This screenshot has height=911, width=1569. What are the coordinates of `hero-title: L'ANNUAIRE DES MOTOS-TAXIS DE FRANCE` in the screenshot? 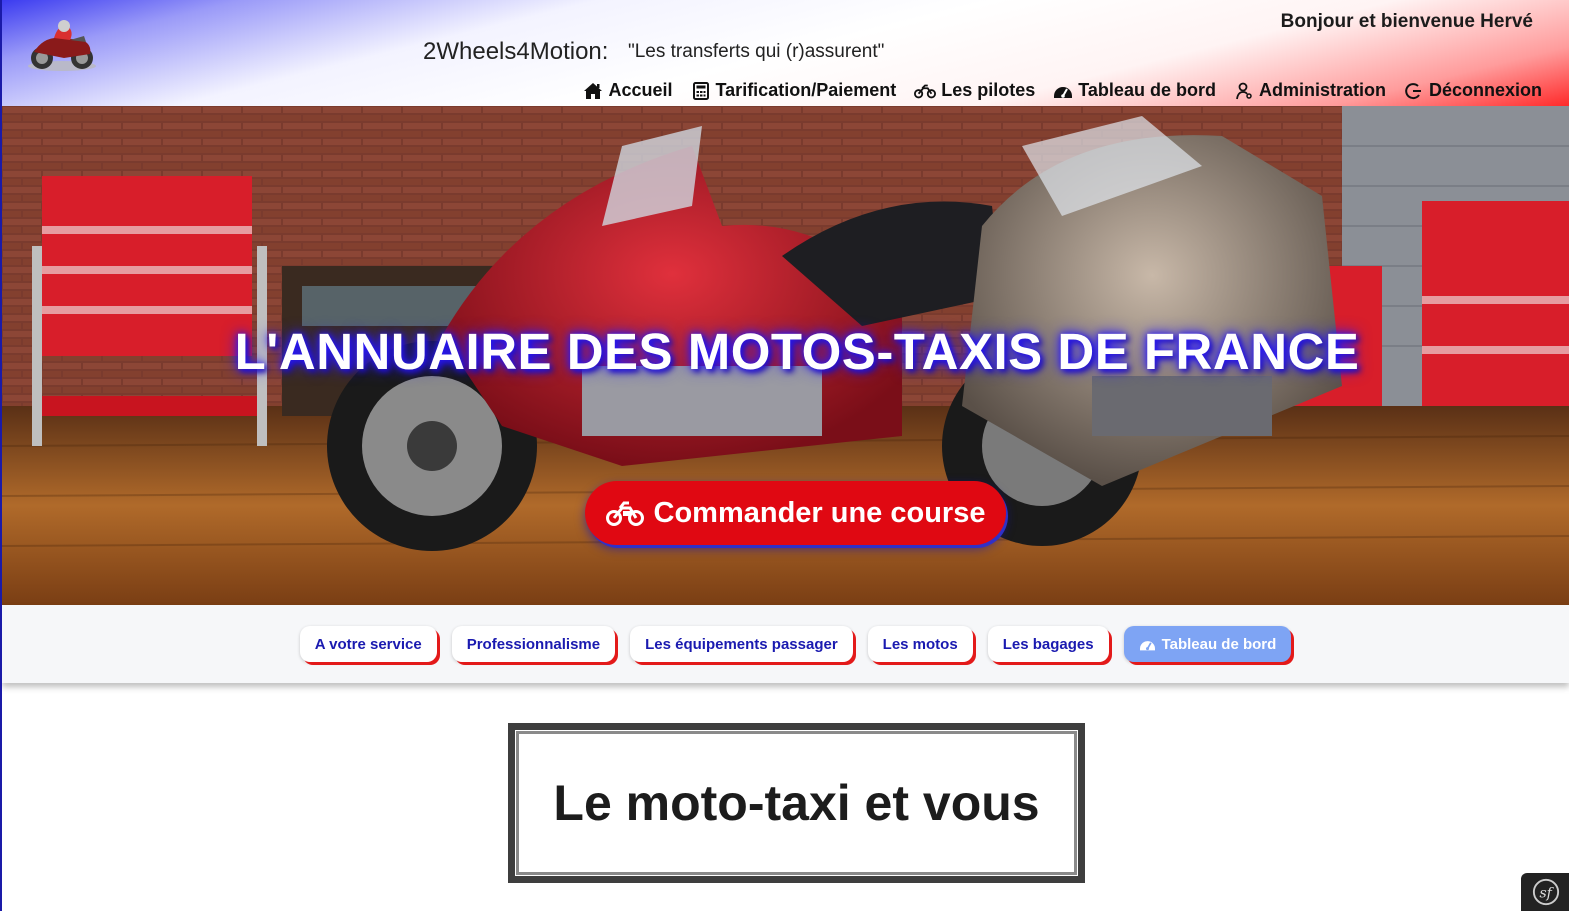 It's located at (797, 351).